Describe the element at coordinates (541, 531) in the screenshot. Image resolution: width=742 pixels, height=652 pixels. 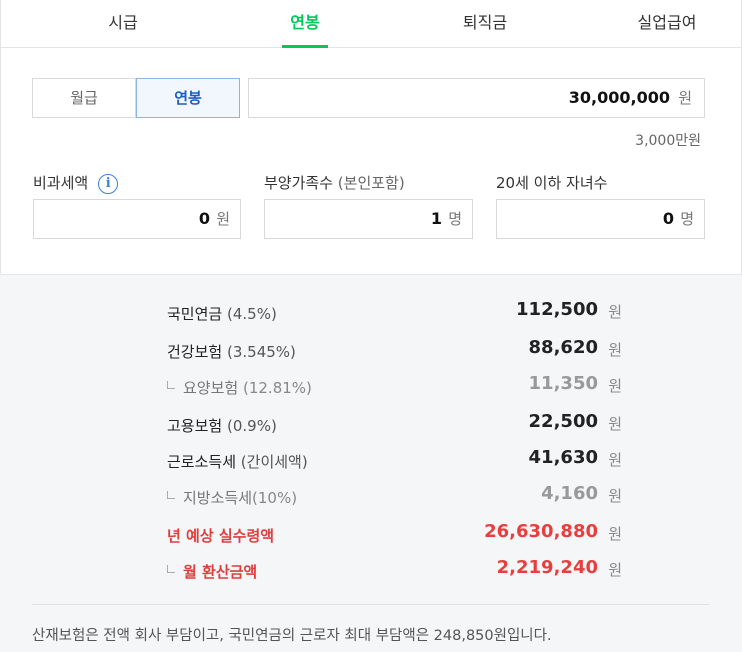
I see `result-amount: 26,630,880` at that location.